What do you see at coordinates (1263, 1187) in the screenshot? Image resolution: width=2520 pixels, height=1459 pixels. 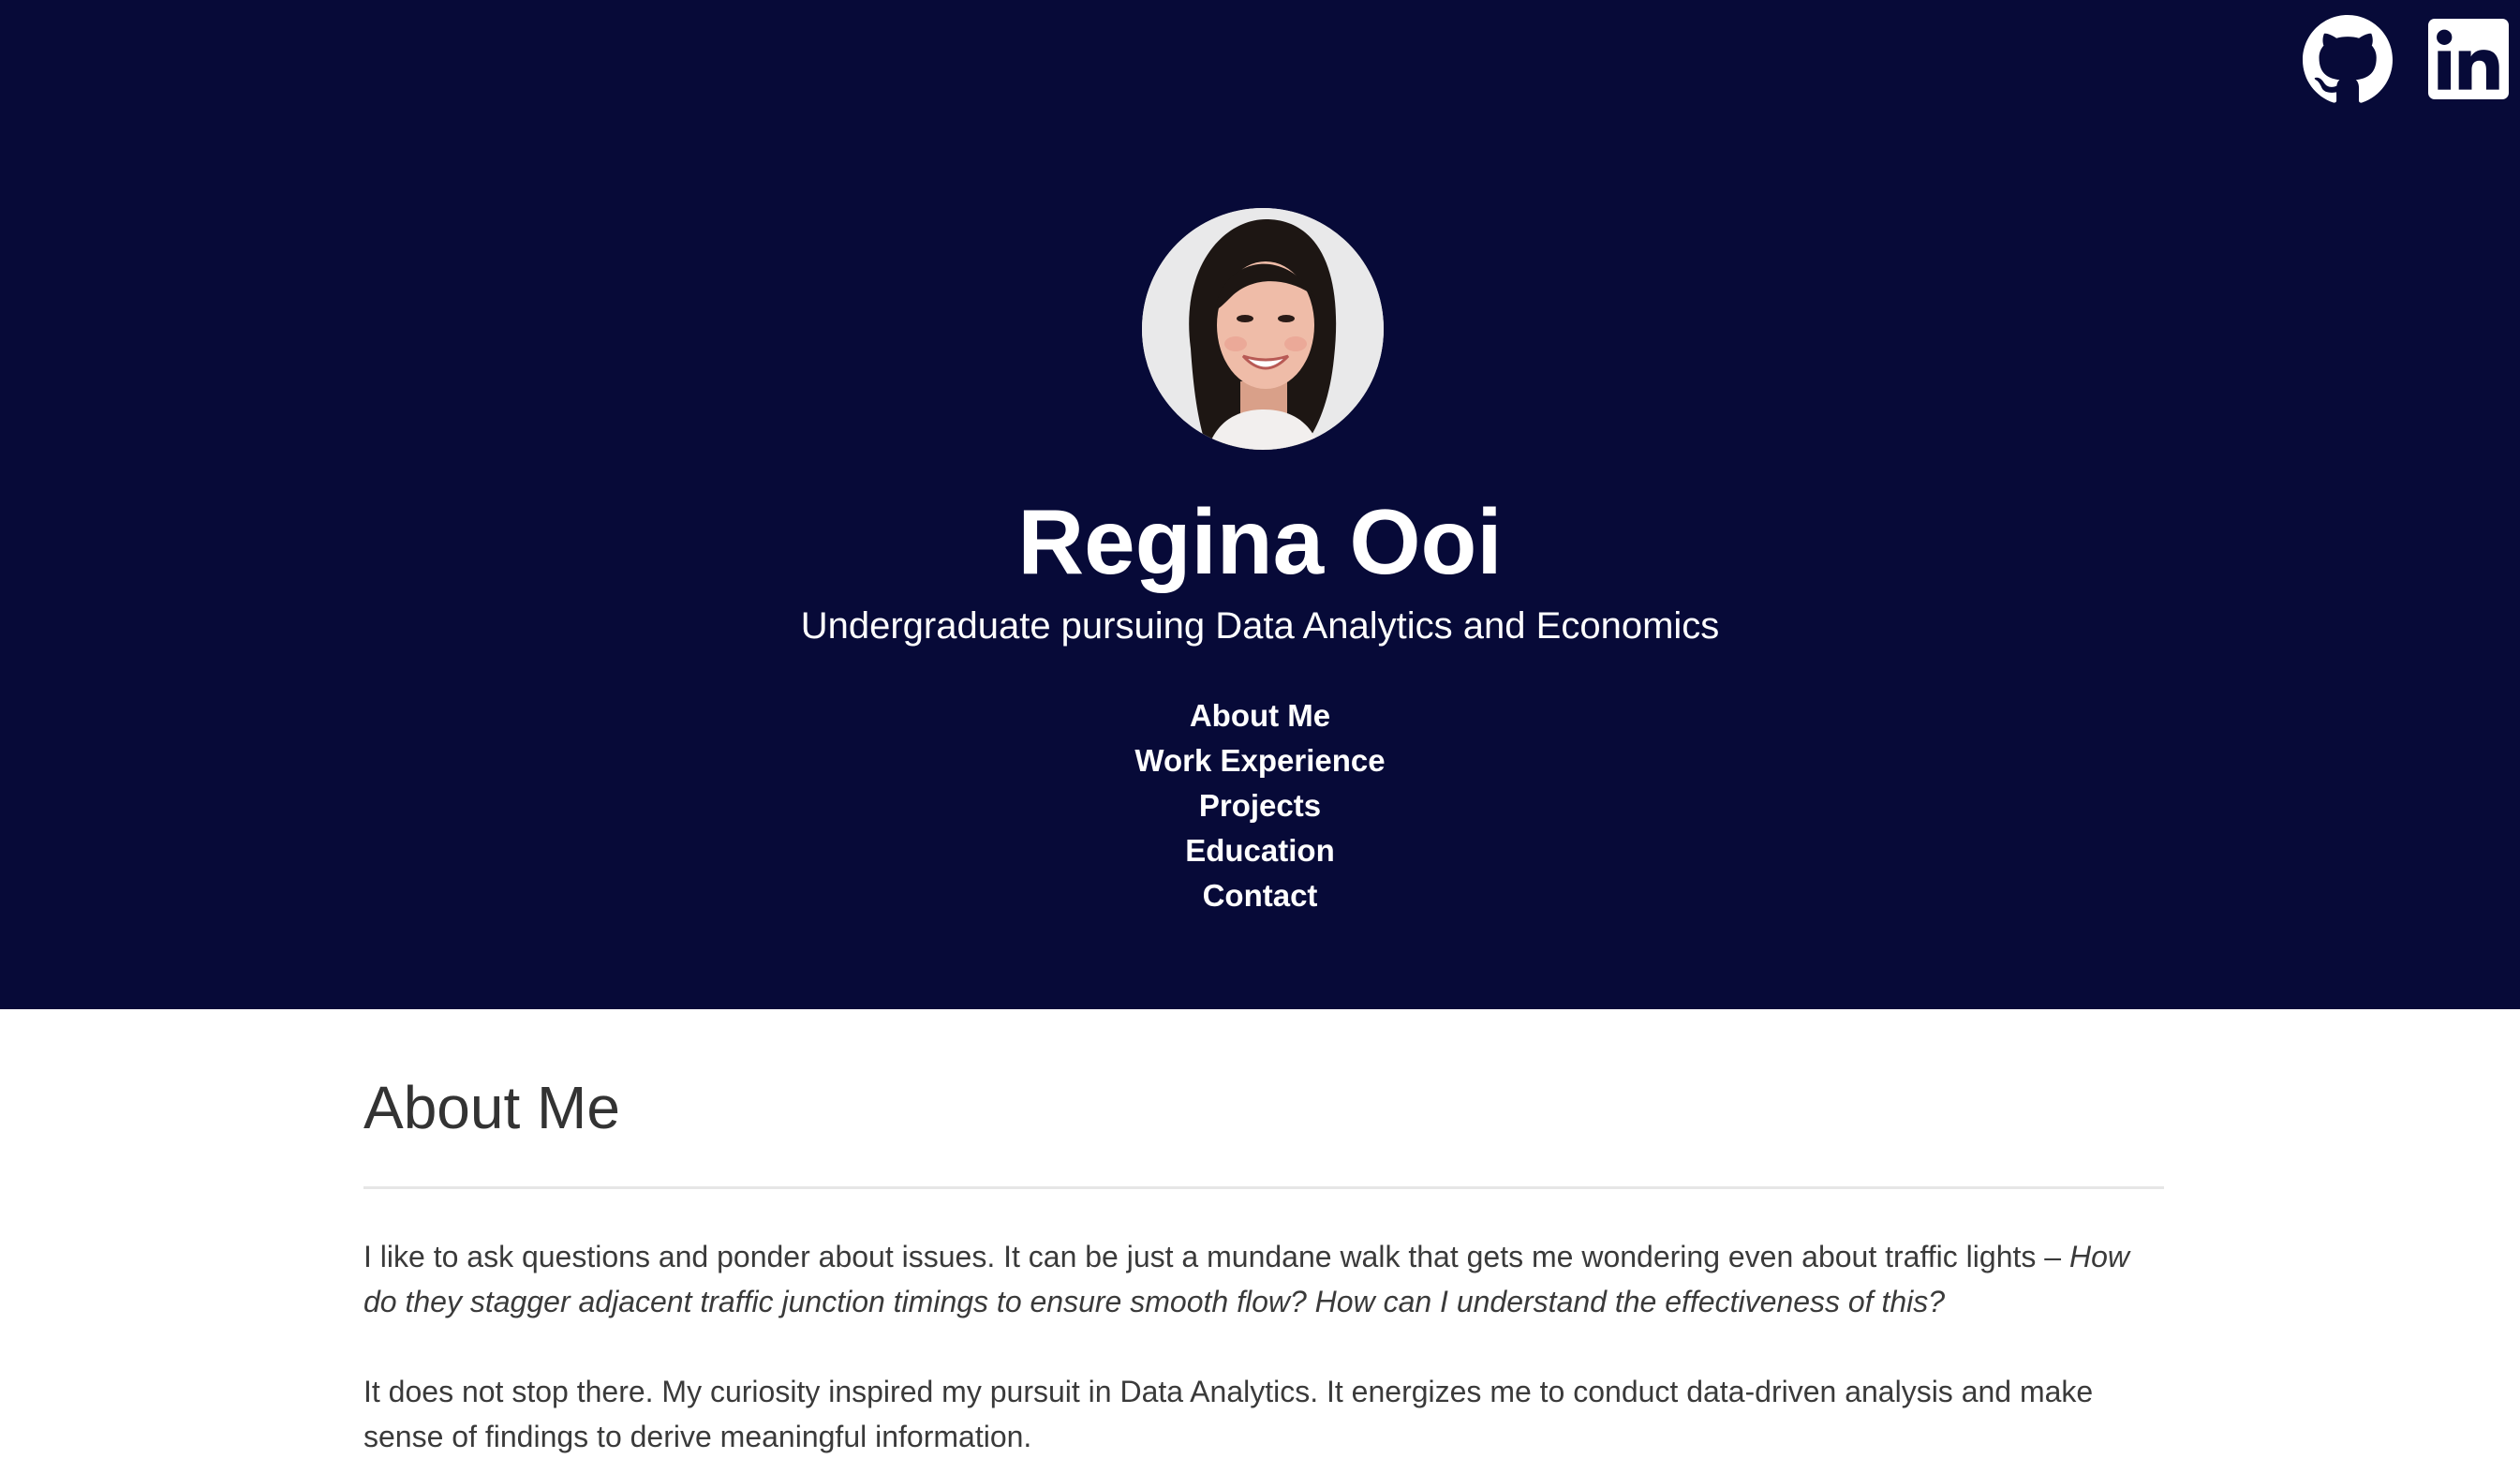 I see `section-divider` at bounding box center [1263, 1187].